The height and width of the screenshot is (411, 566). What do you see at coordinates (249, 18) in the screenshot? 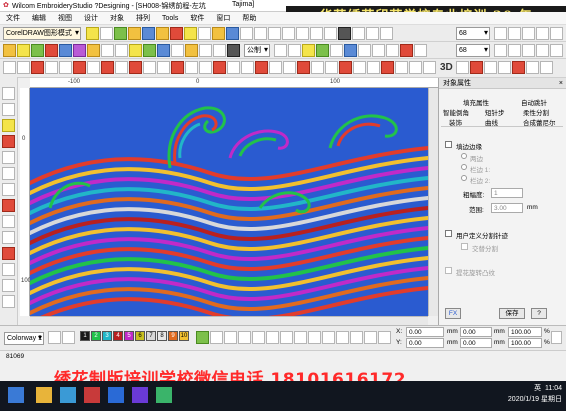
I see `menu-help: 帮助` at bounding box center [249, 18].